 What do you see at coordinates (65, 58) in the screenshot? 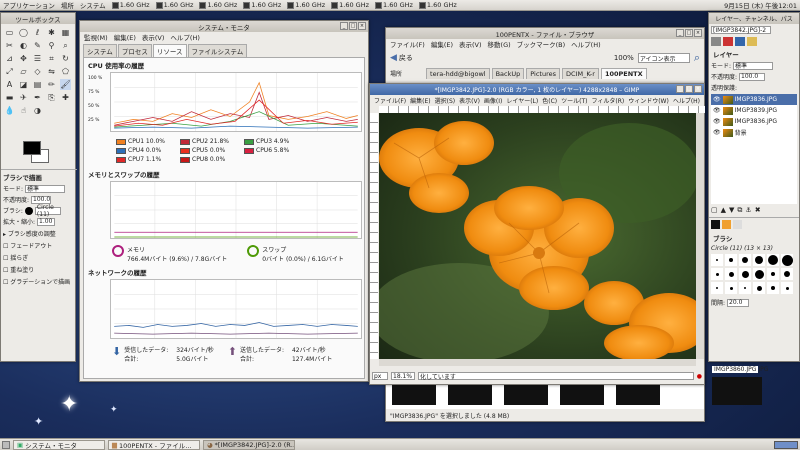
I see `rotate-icon: ↻` at bounding box center [65, 58].